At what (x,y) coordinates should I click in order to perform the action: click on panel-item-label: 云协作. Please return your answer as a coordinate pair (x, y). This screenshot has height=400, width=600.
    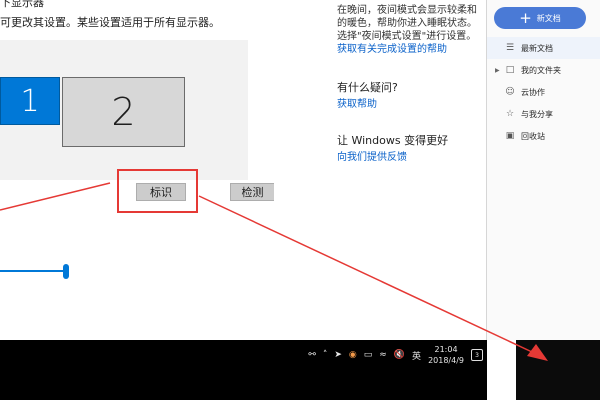
    Looking at the image, I should click on (533, 92).